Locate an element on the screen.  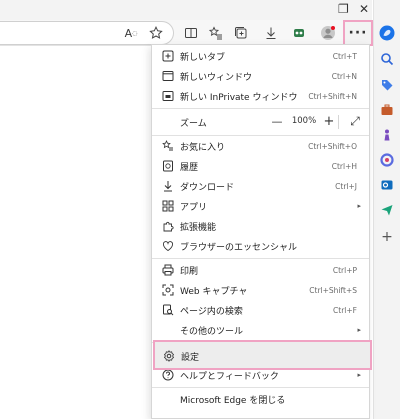
menu-item-shortcut: Ctrl+Shift+N is located at coordinates (332, 96).